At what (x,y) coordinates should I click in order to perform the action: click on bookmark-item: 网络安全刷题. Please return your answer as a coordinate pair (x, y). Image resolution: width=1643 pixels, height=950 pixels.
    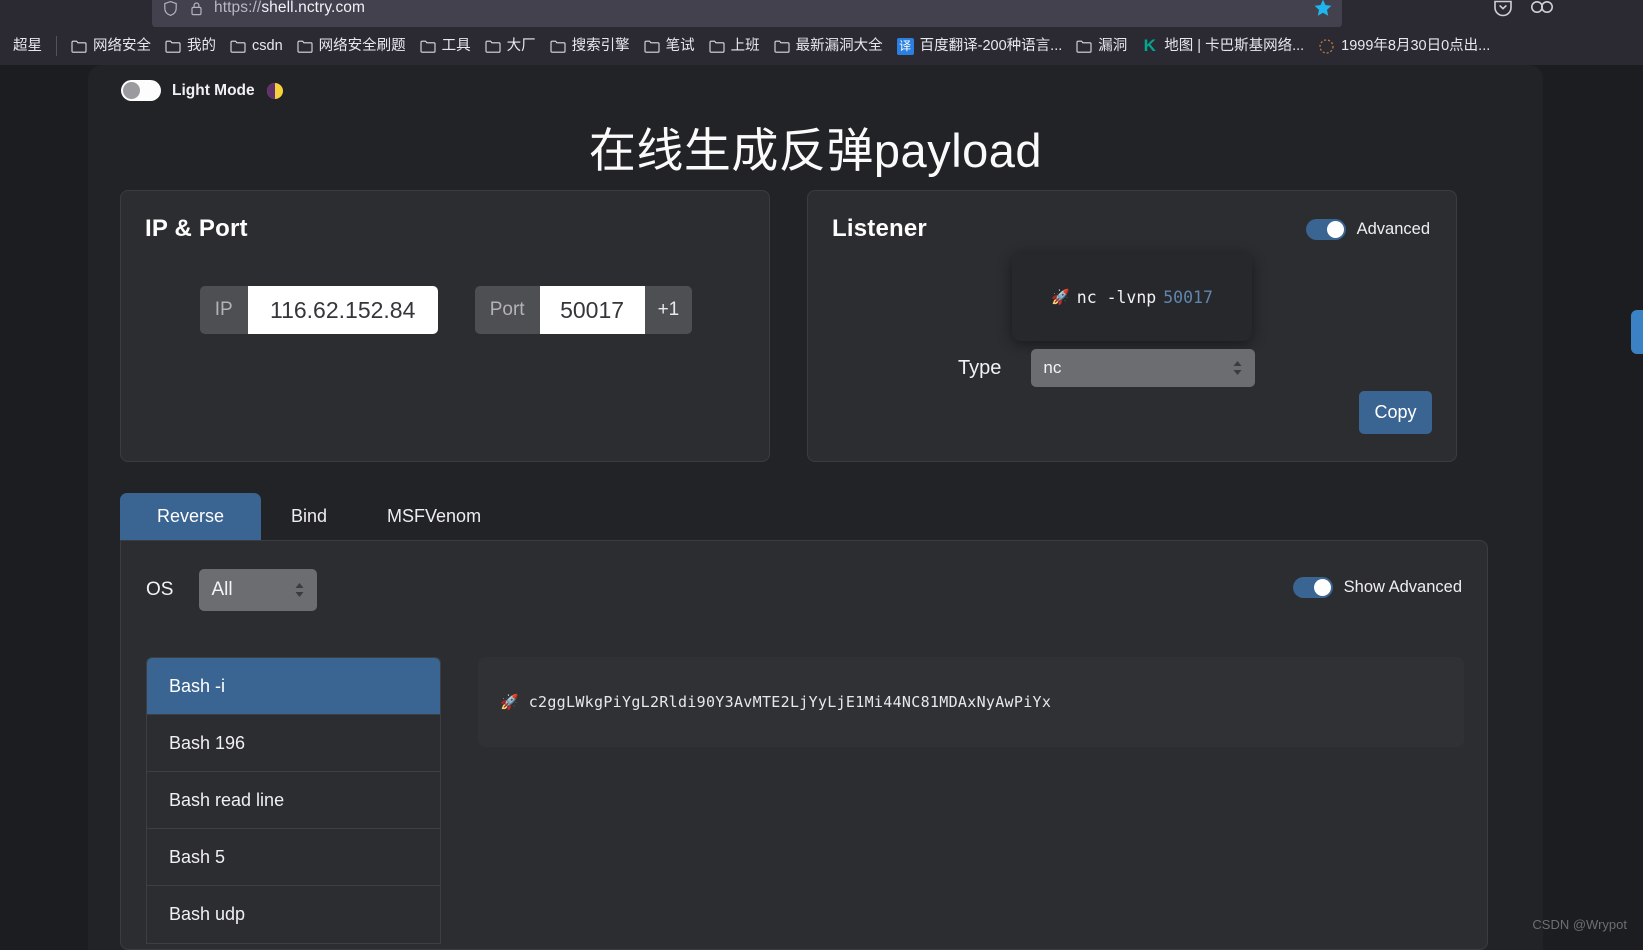
    Looking at the image, I should click on (351, 46).